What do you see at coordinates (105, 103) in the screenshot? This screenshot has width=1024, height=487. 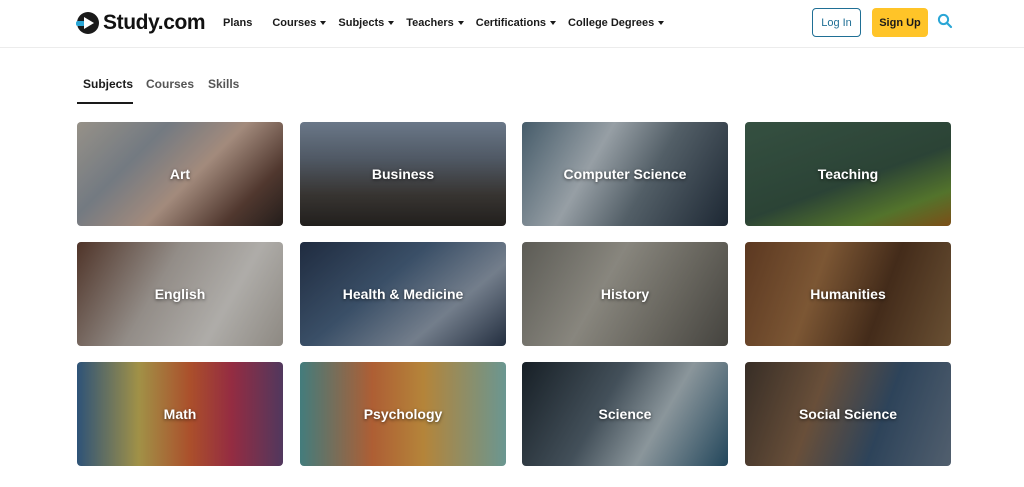 I see `active-tab-underline` at bounding box center [105, 103].